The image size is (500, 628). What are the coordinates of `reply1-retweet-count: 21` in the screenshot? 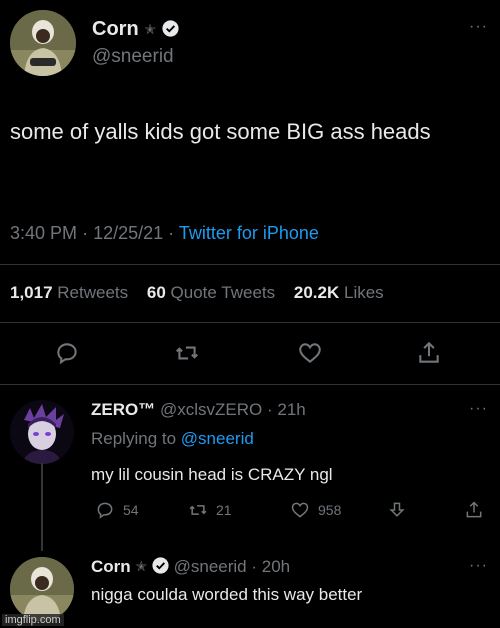 It's located at (224, 510).